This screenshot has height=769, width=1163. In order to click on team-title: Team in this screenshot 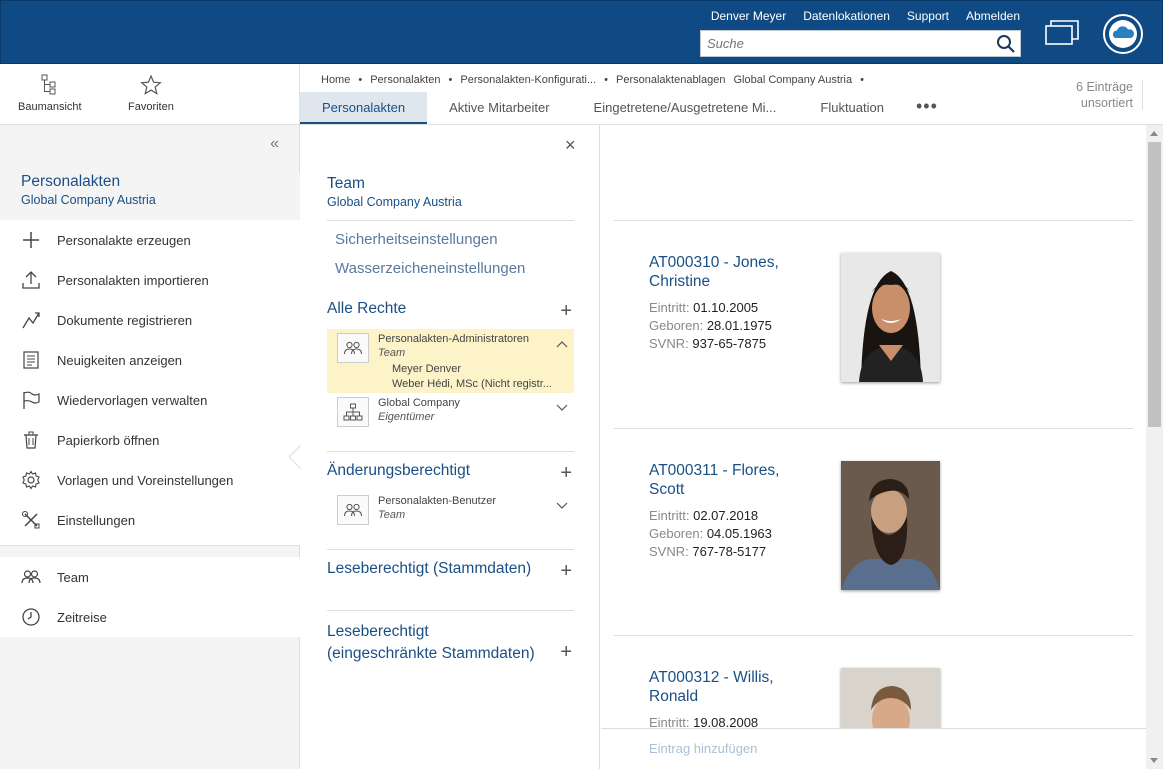, I will do `click(346, 183)`.